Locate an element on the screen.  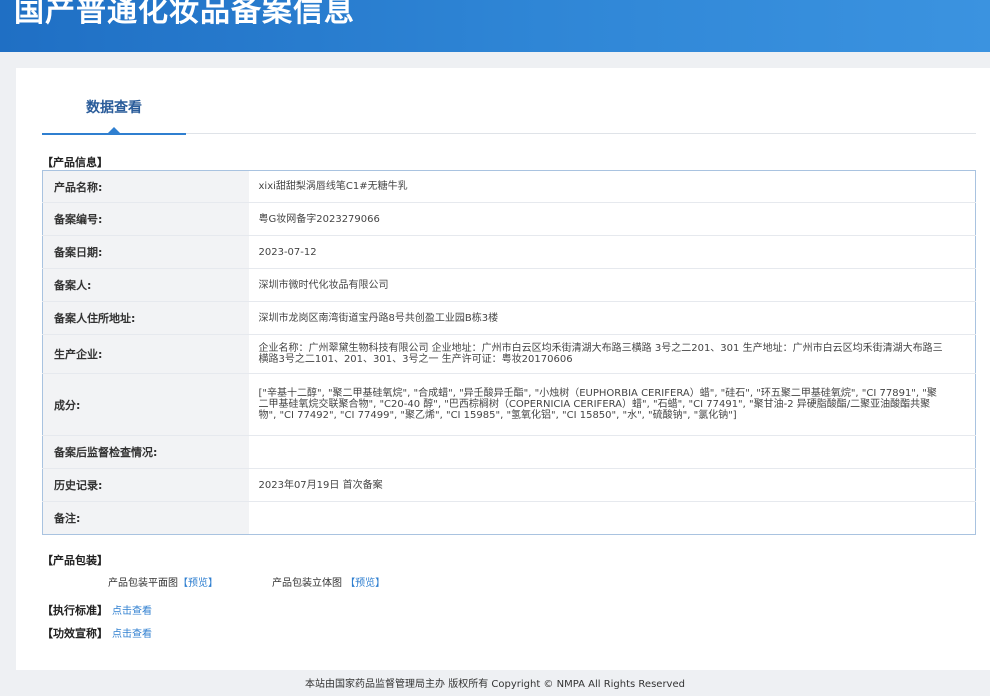
standard-view-link: 点击查看 is located at coordinates (132, 611).